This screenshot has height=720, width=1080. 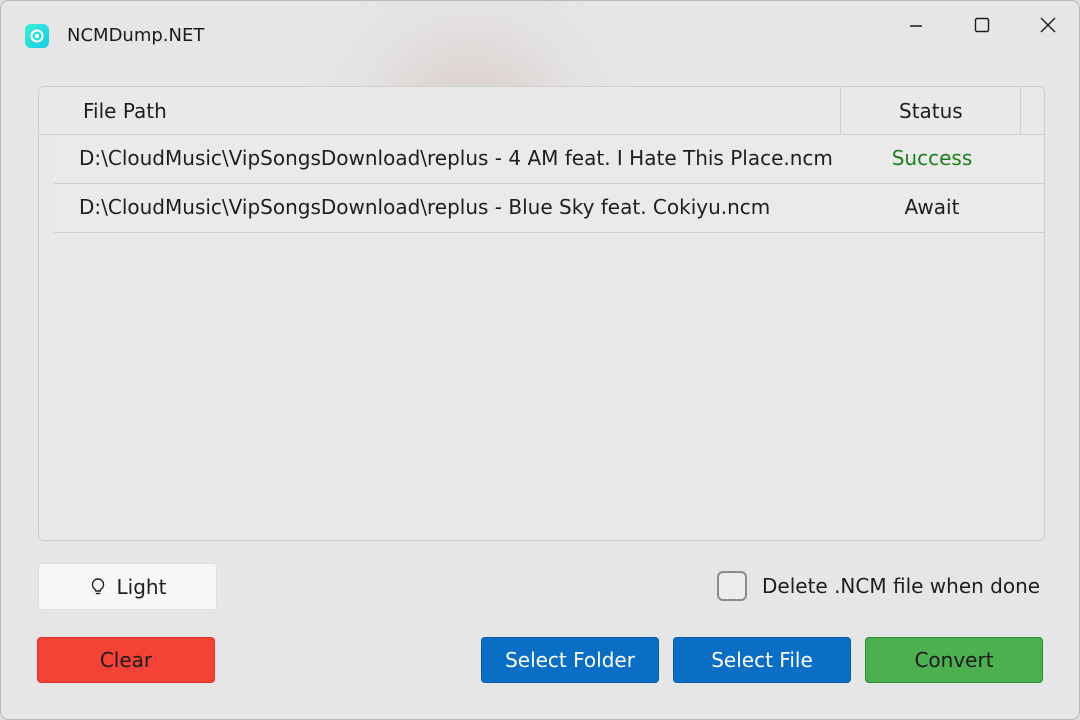 I want to click on minimize-button, so click(x=916, y=25).